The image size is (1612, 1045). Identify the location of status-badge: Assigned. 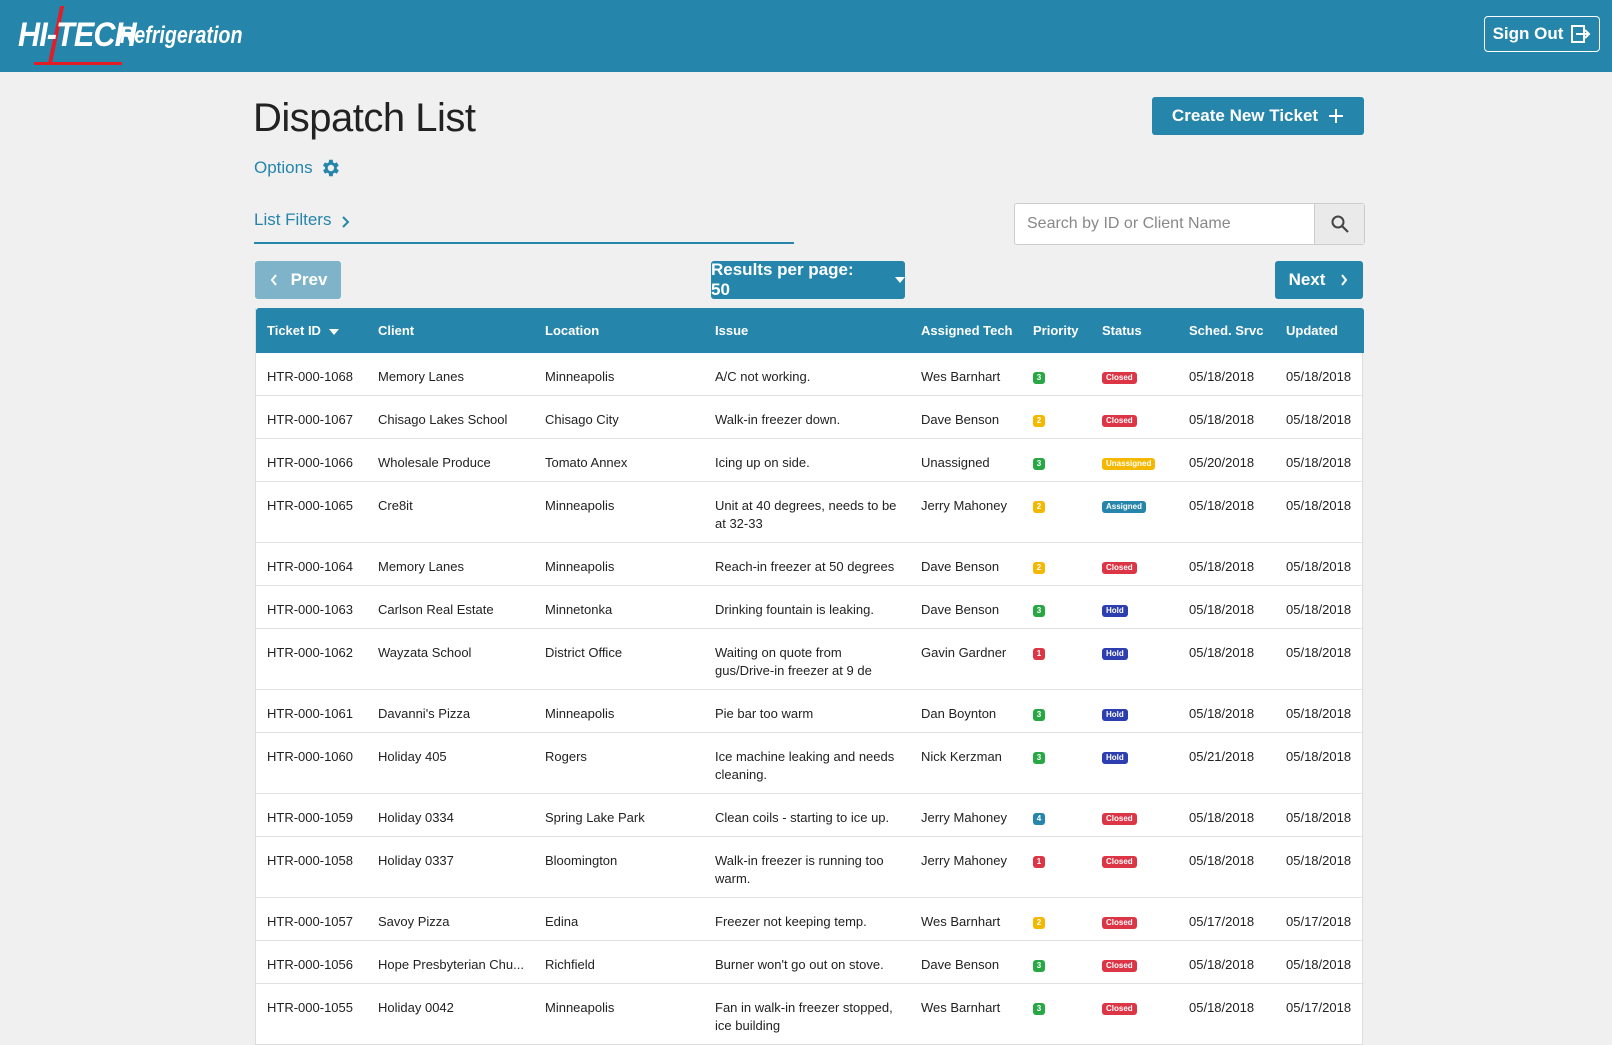
(1124, 506).